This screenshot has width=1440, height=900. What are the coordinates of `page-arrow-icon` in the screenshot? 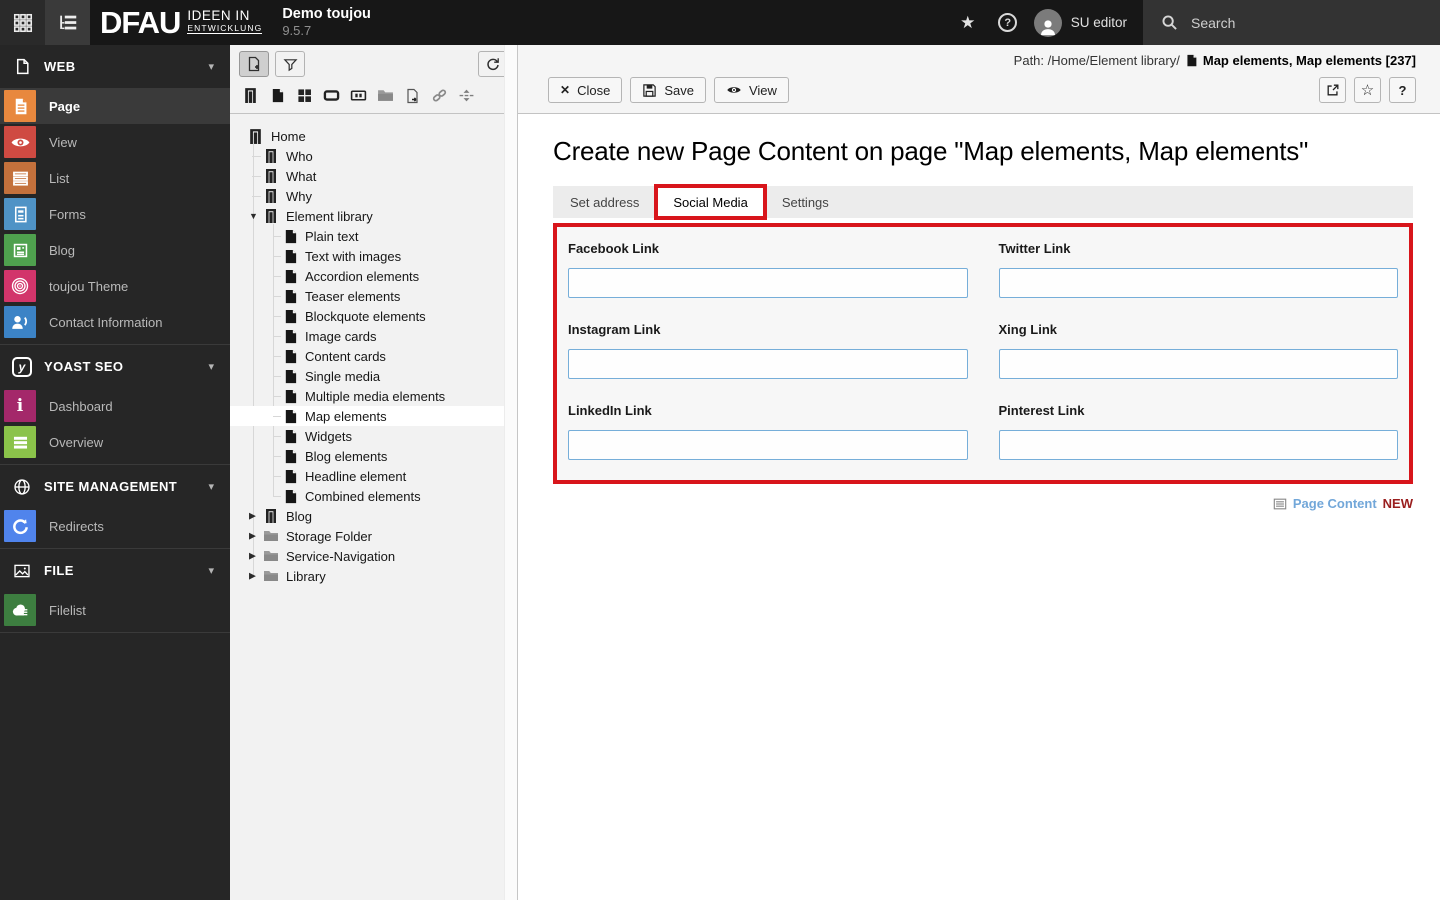 It's located at (412, 95).